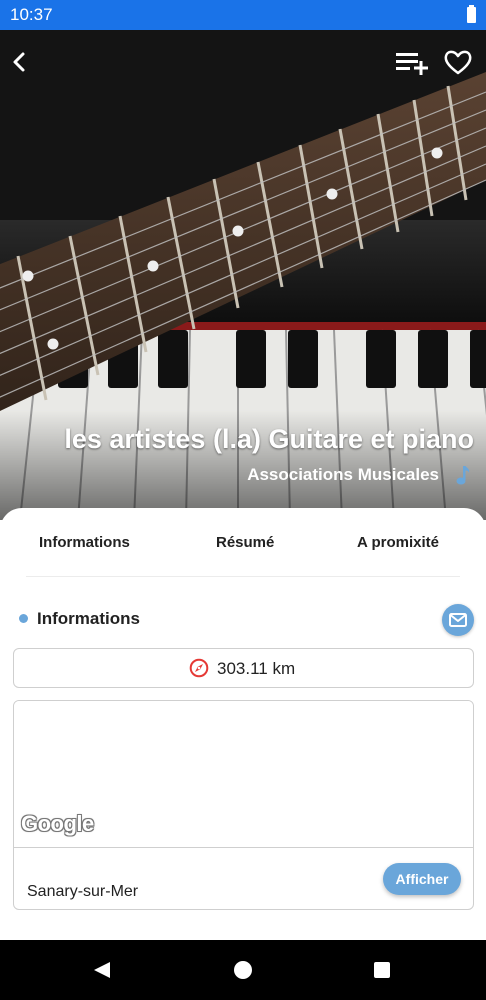  What do you see at coordinates (57, 823) in the screenshot?
I see `google-logo: Google` at bounding box center [57, 823].